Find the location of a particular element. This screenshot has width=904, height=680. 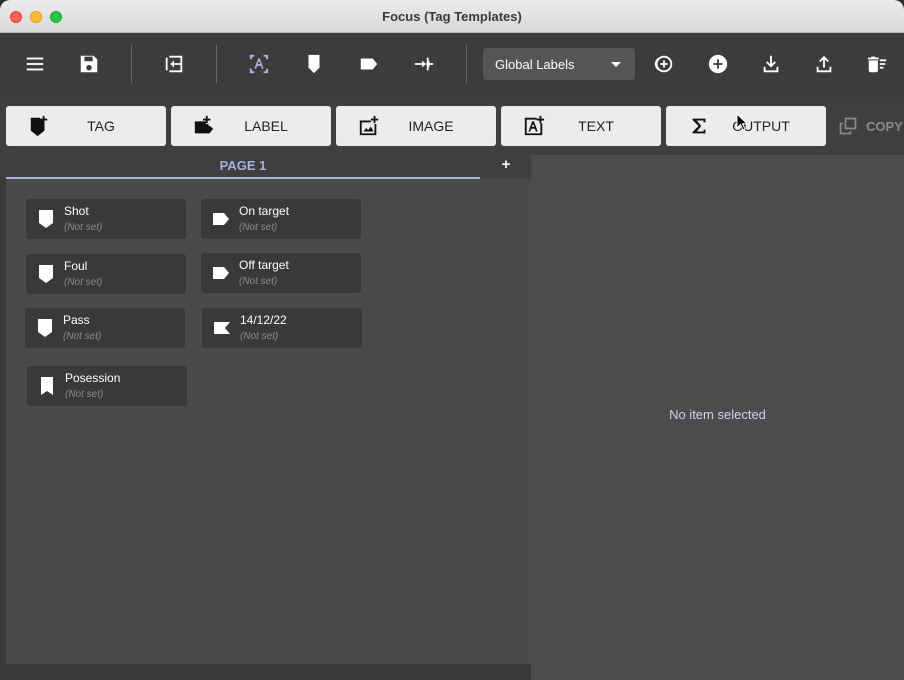

bookmark-icon is located at coordinates (47, 386).